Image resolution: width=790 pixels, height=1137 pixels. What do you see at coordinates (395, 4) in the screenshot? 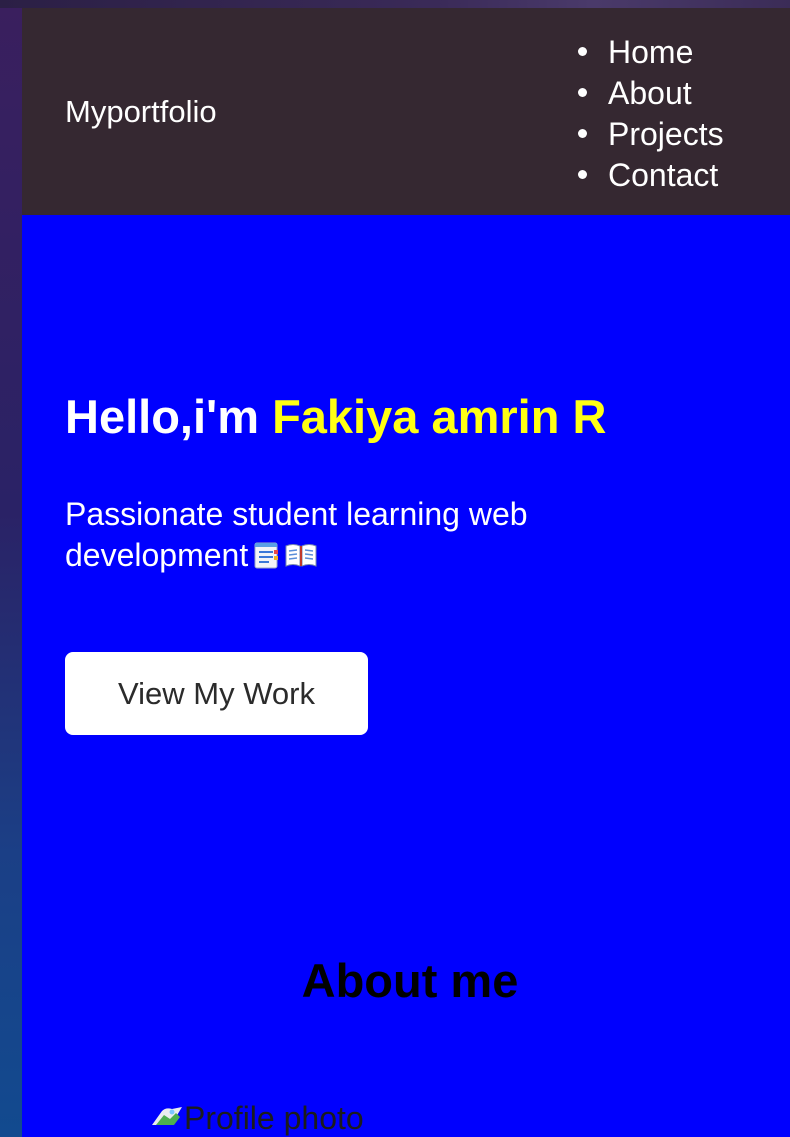
I see `browser-top-strip` at bounding box center [395, 4].